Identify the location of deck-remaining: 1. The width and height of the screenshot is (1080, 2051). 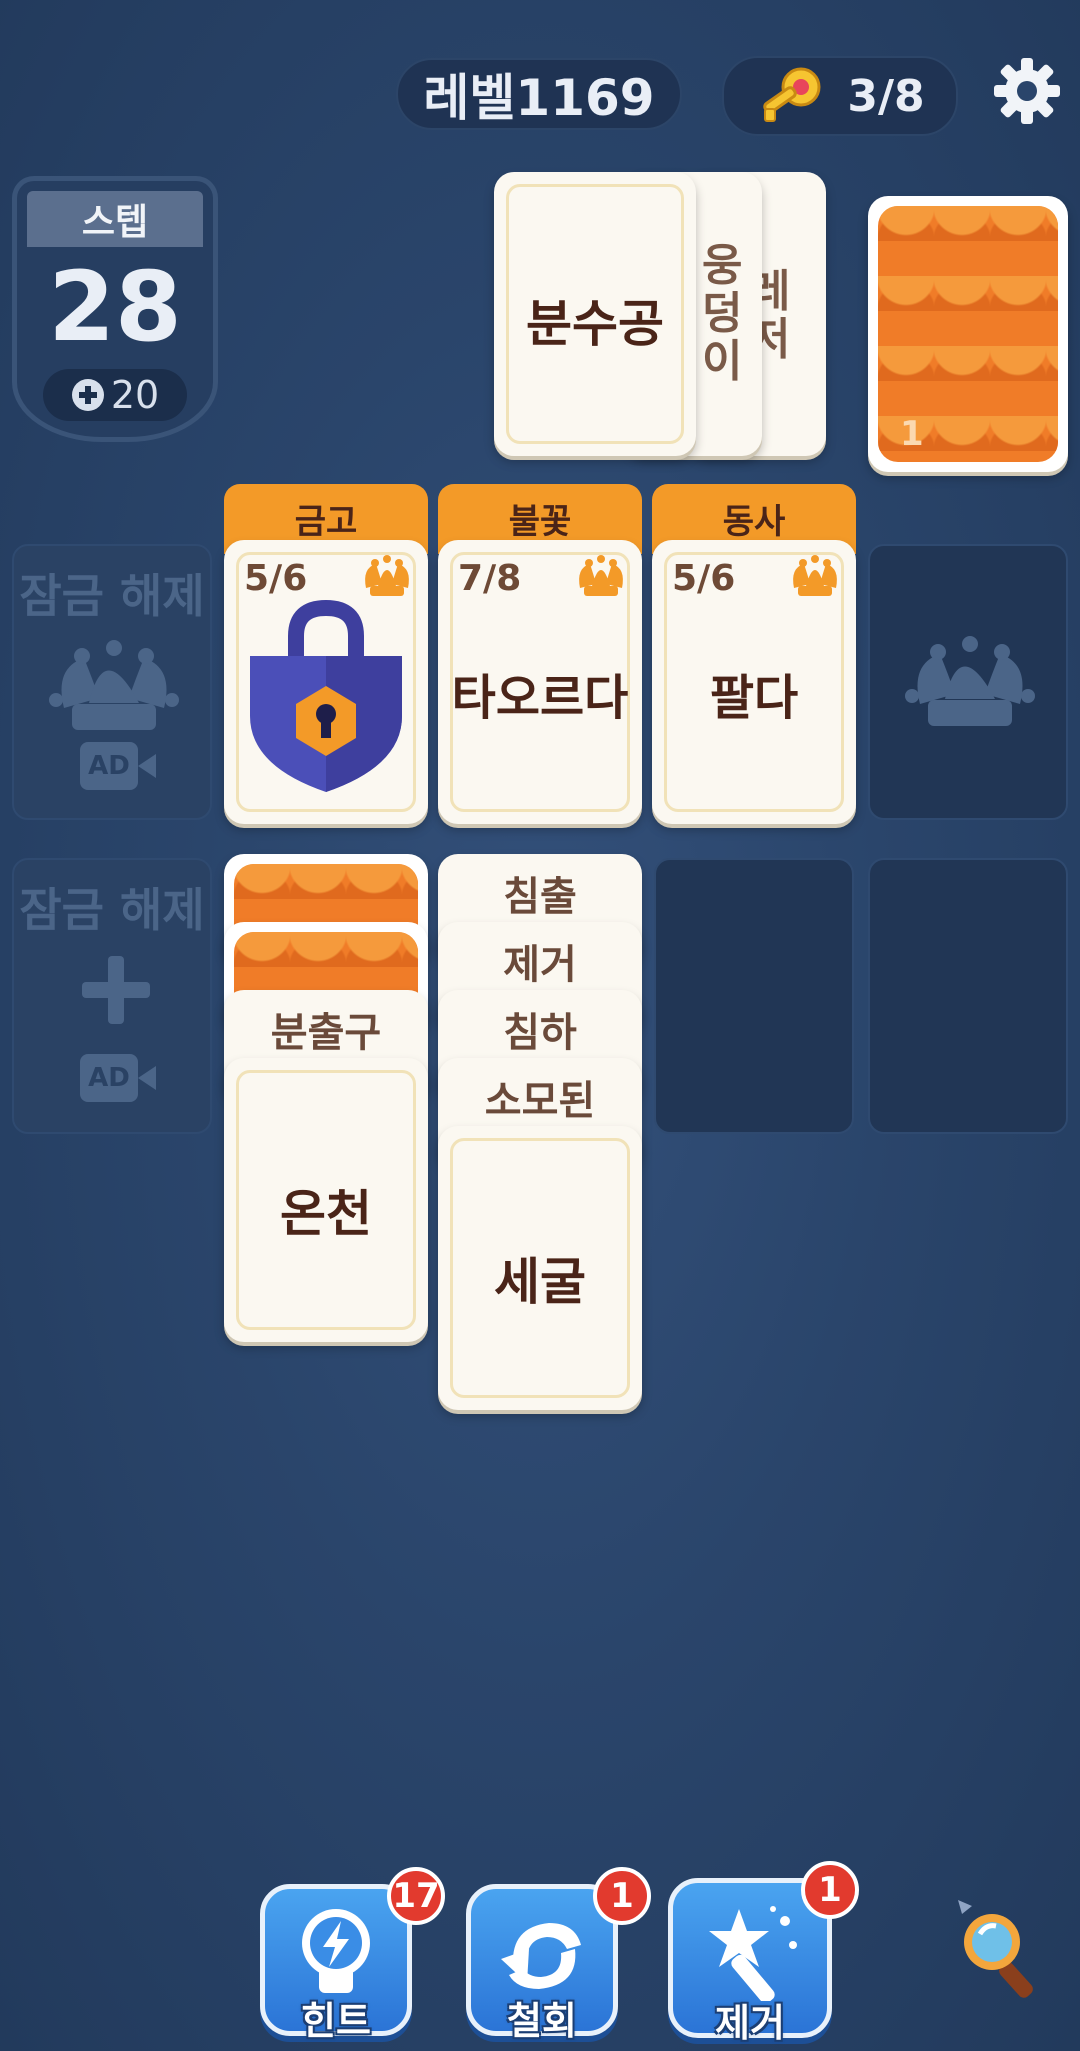
(912, 434).